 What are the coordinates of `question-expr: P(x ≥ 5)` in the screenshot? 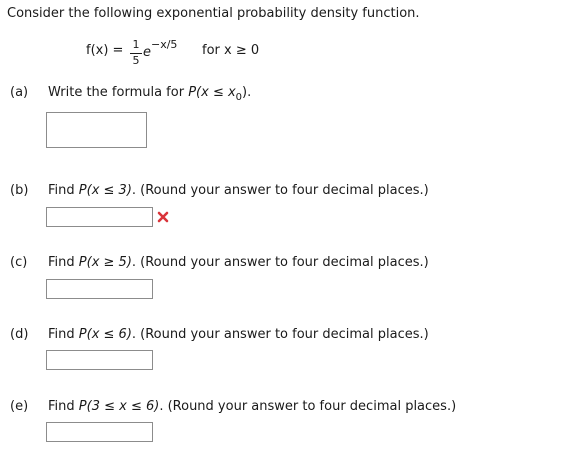 It's located at (105, 262).